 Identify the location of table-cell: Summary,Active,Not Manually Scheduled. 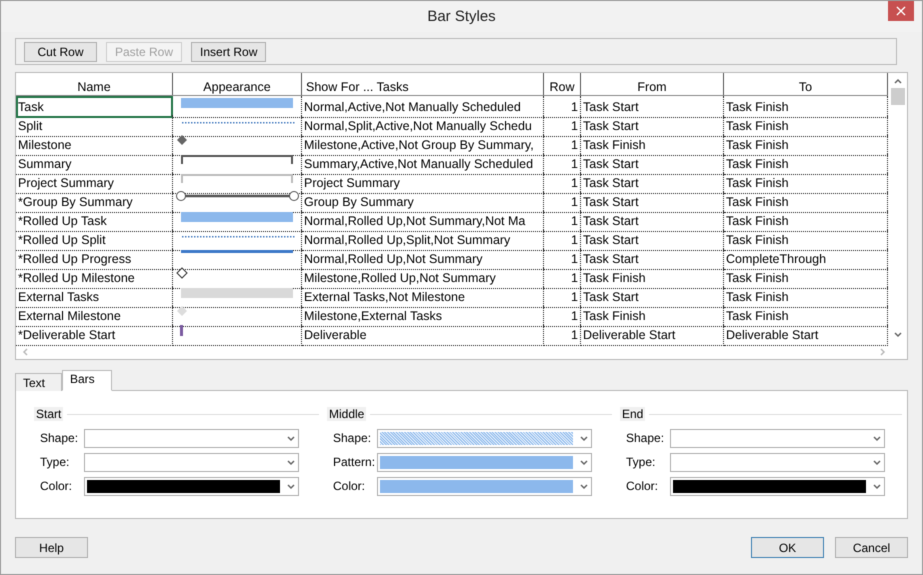
(423, 164).